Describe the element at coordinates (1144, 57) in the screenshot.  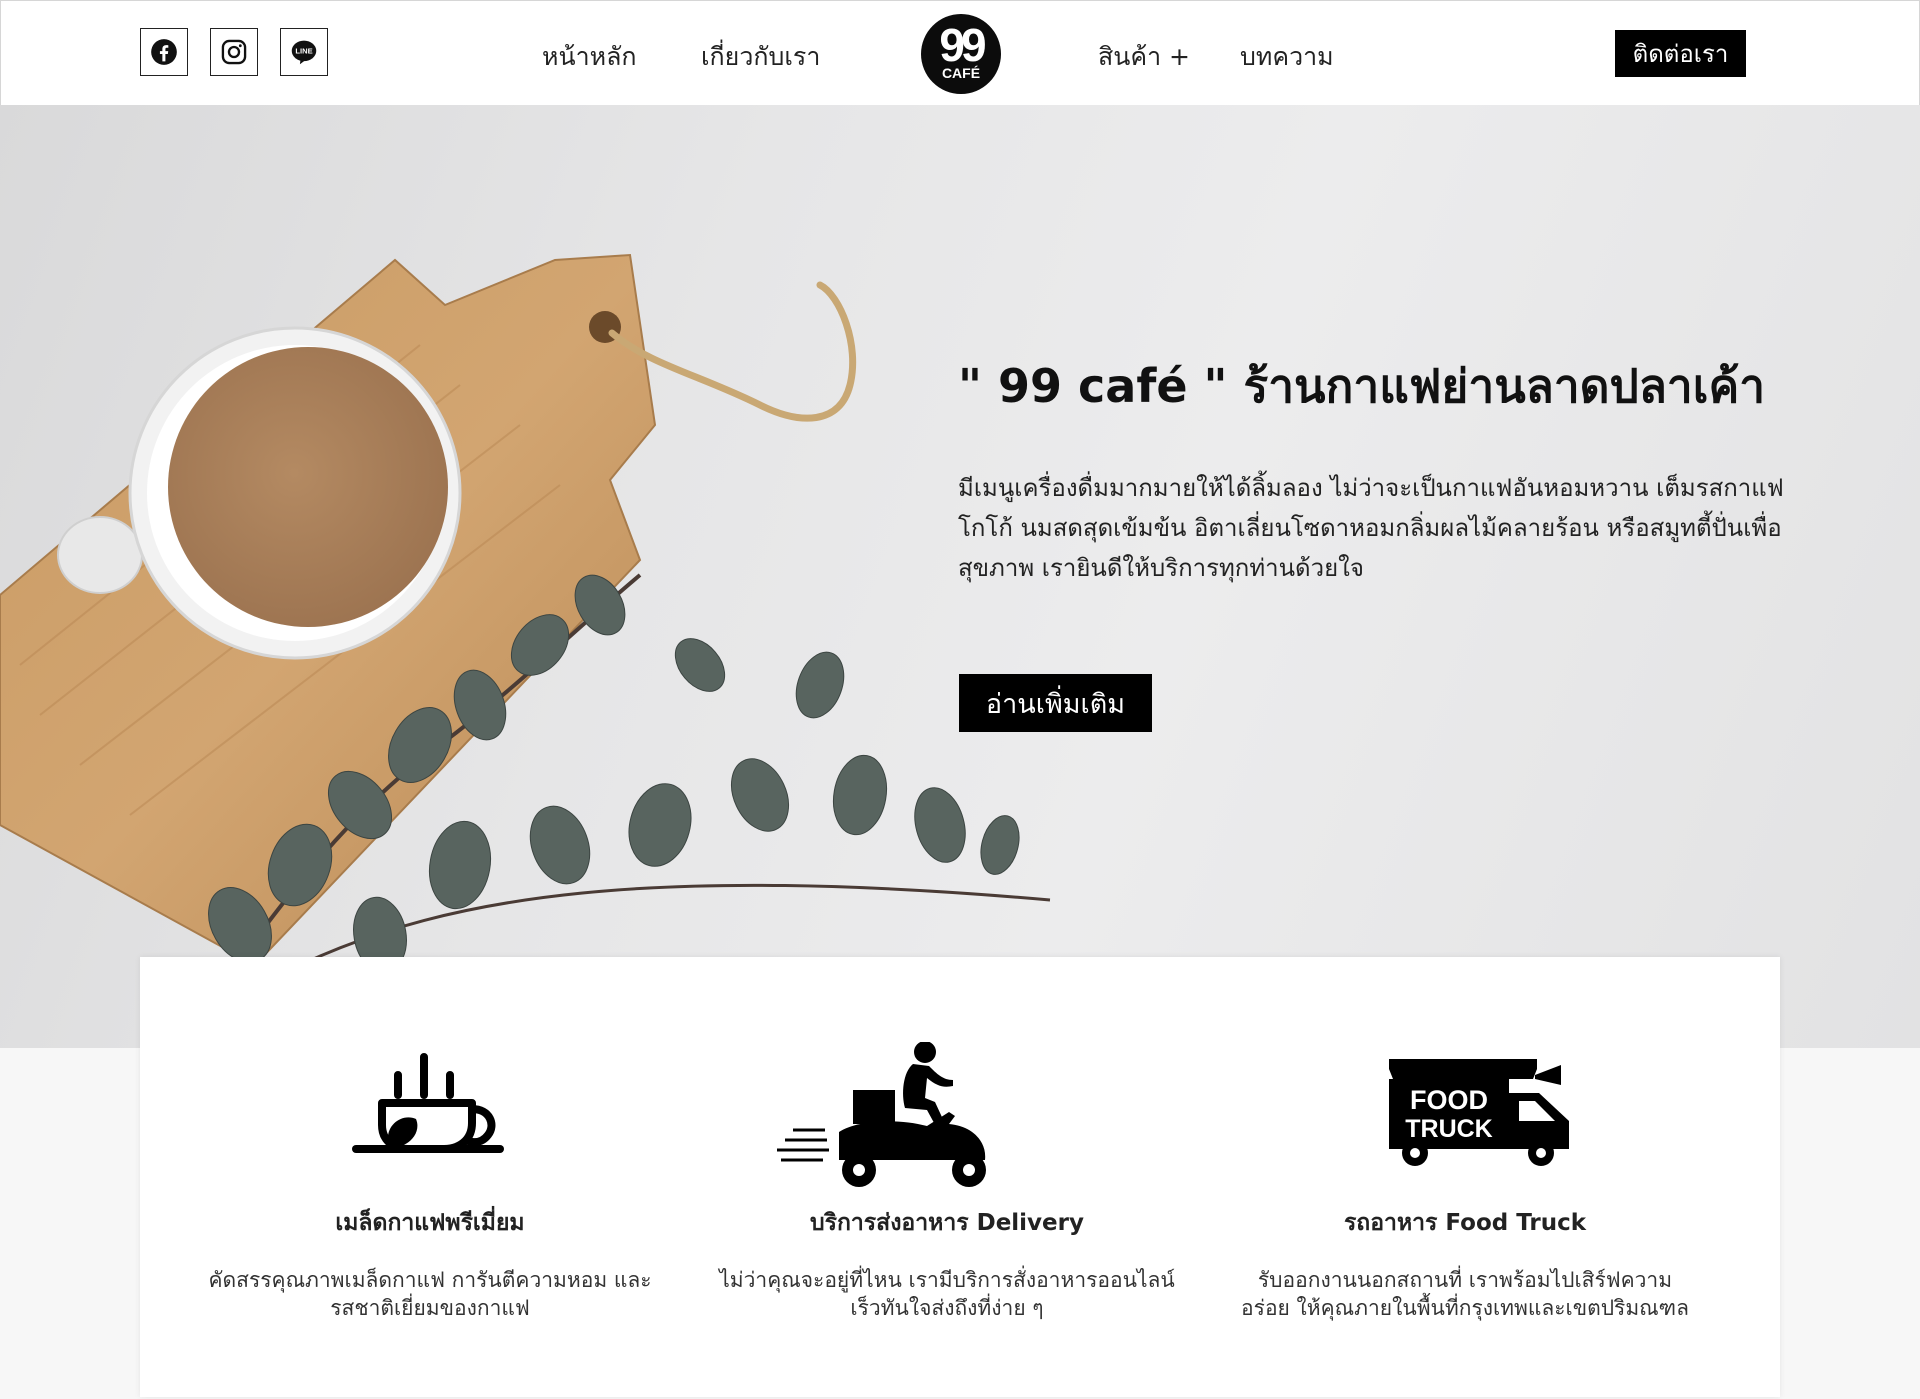
I see `nav-products: สินค้า +` at that location.